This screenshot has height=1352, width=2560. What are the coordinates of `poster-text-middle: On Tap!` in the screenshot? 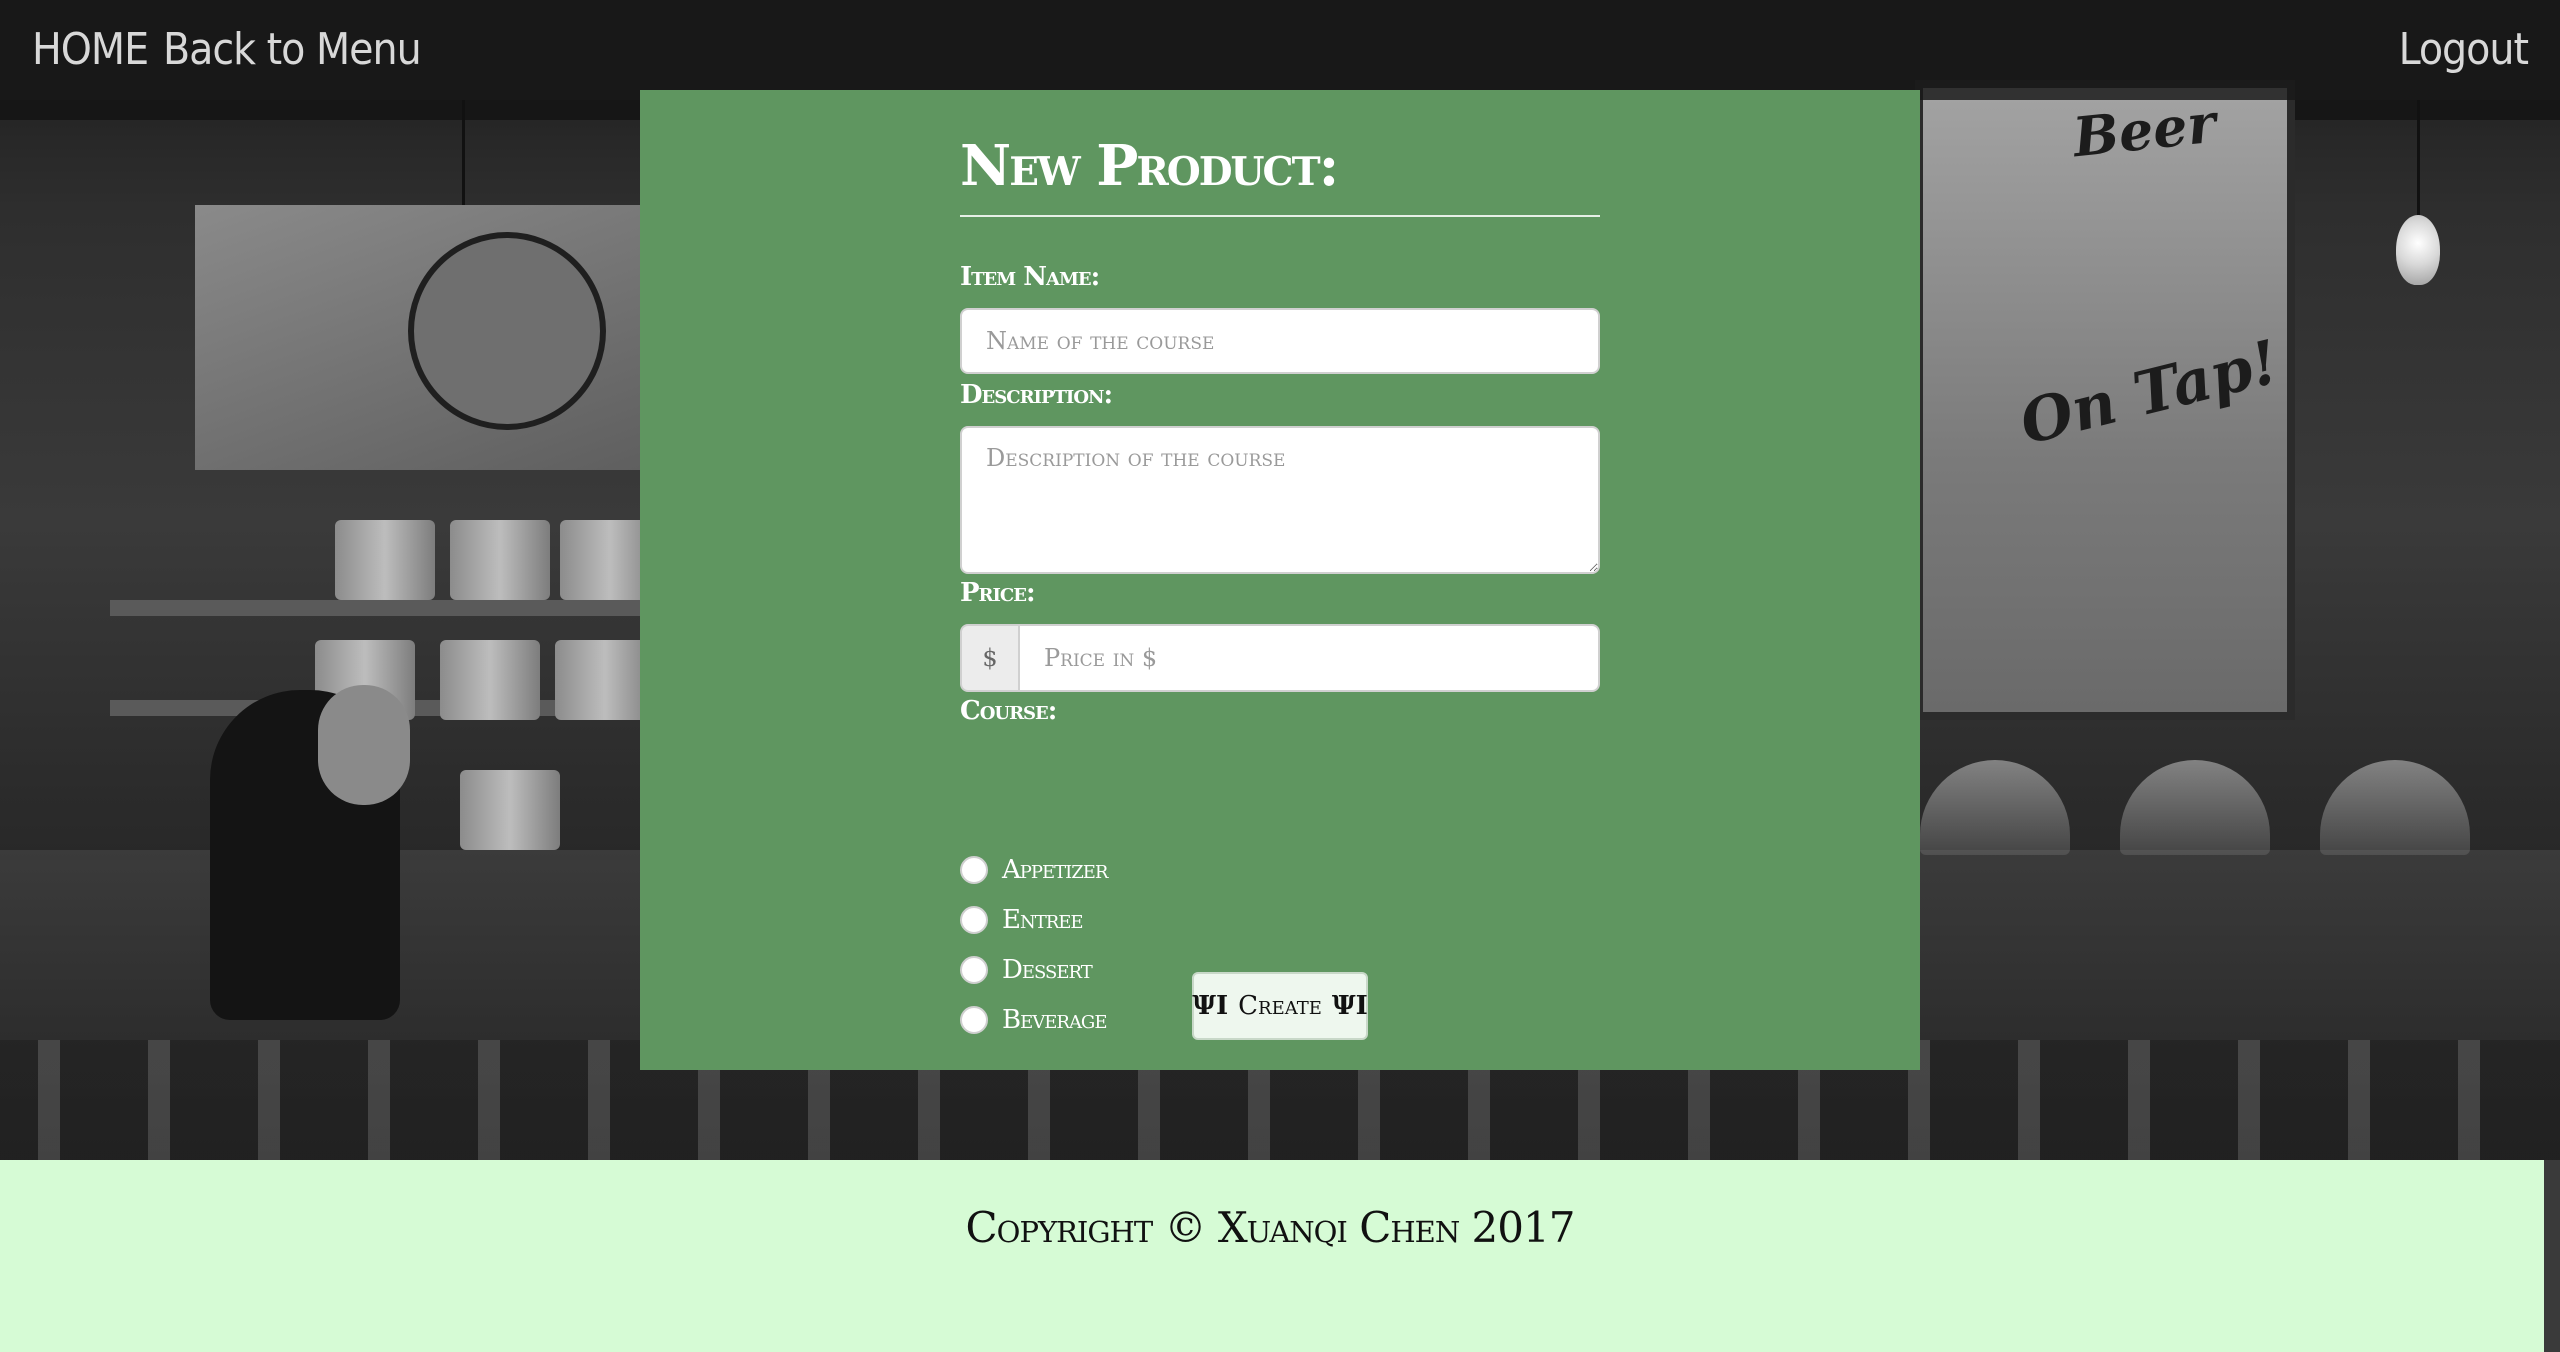 It's located at (2149, 393).